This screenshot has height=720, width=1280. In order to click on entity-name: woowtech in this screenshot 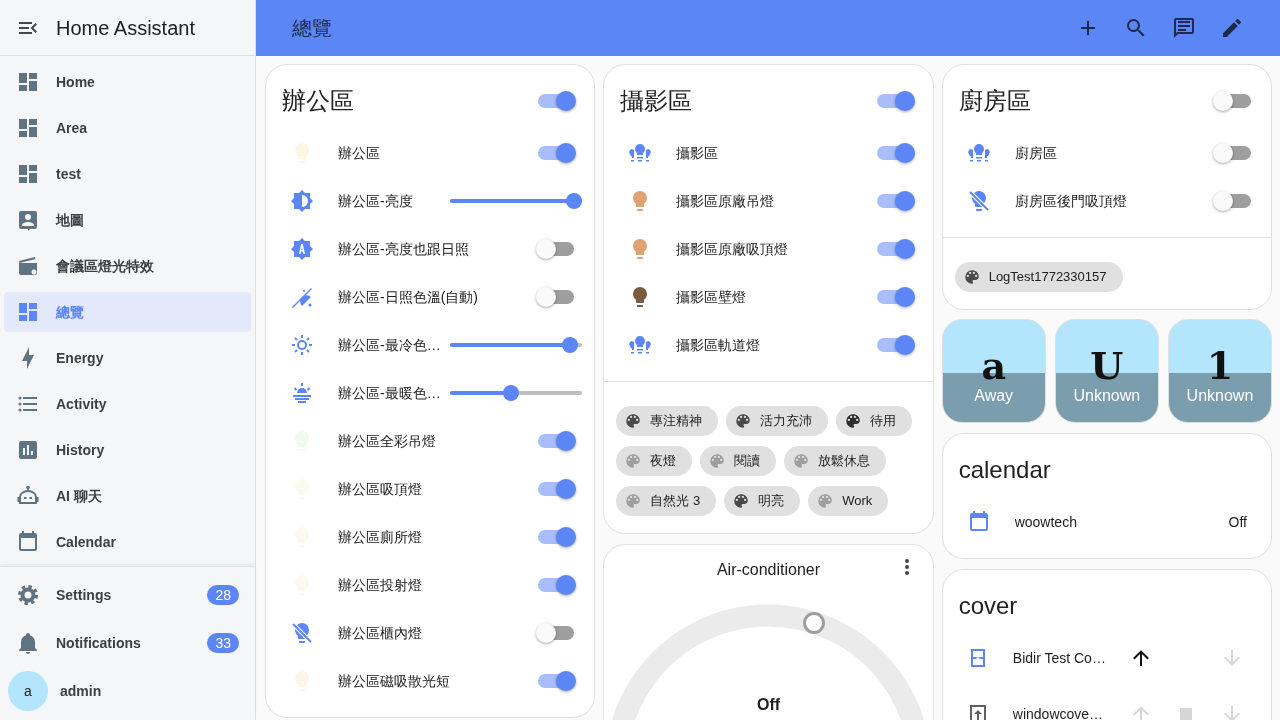, I will do `click(1046, 522)`.